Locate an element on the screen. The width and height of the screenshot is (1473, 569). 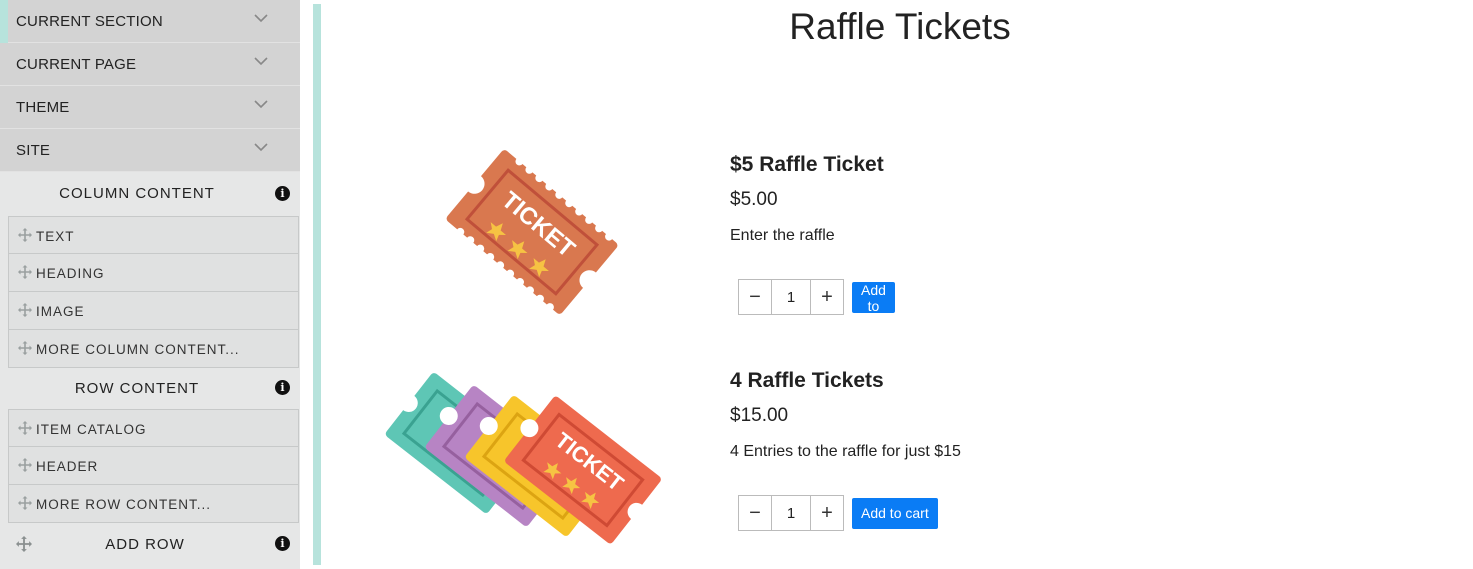
accordion-current-section: CURRENT SECTION is located at coordinates (150, 21).